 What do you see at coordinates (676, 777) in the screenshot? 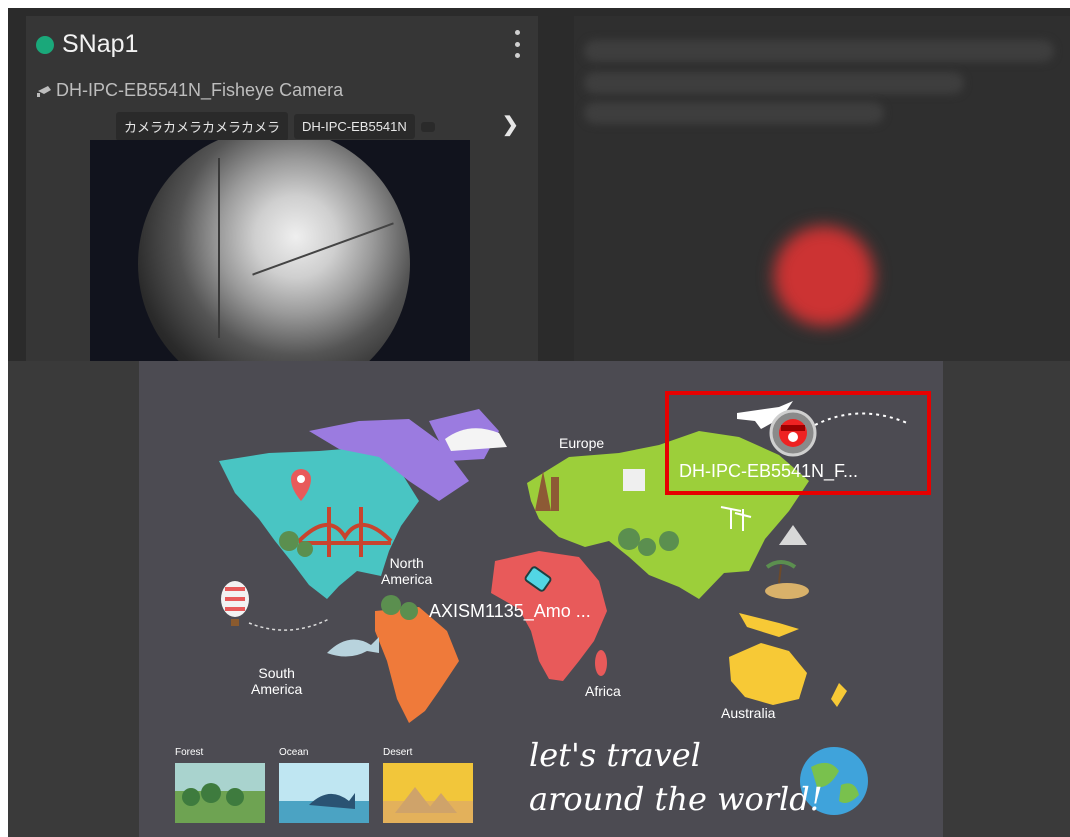
I see `slogan: let's travel around the world!` at bounding box center [676, 777].